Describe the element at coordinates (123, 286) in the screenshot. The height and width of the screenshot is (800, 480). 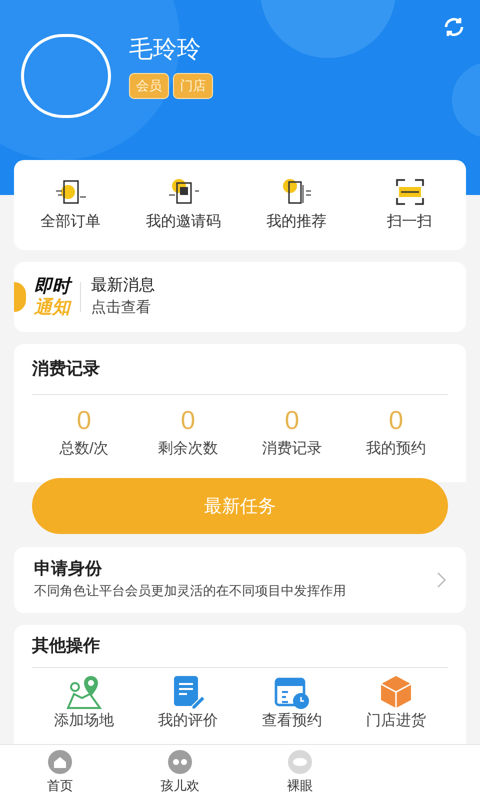
I see `notice-title: 最新消息` at that location.